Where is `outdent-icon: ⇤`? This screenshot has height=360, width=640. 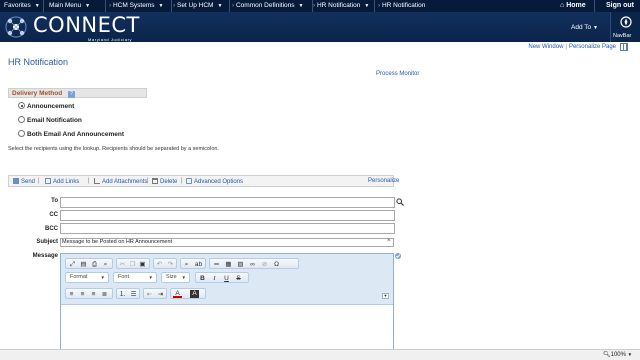
outdent-icon: ⇤ is located at coordinates (149, 294).